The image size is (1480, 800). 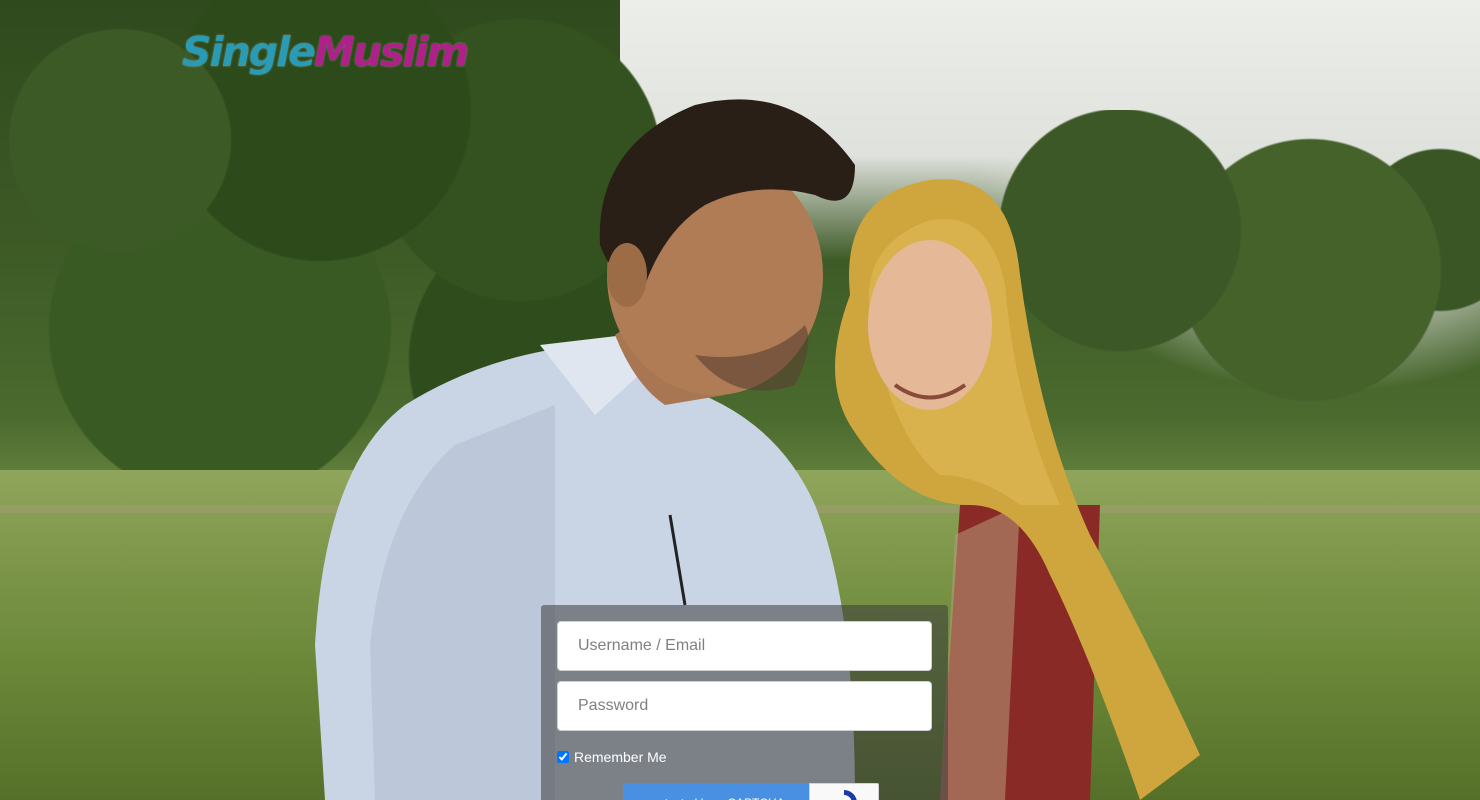 I want to click on login-panel: Remember Me protected by reCAPTCHA, so click(x=744, y=702).